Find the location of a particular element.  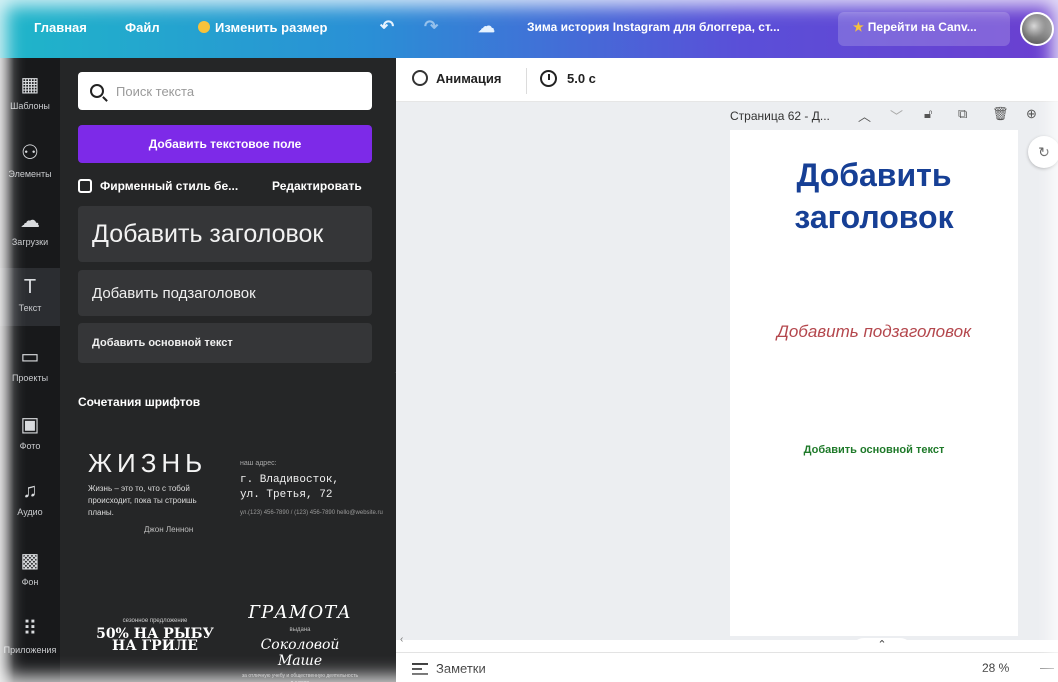

rail-item-audio: ♫ Аудио is located at coordinates (30, 501).